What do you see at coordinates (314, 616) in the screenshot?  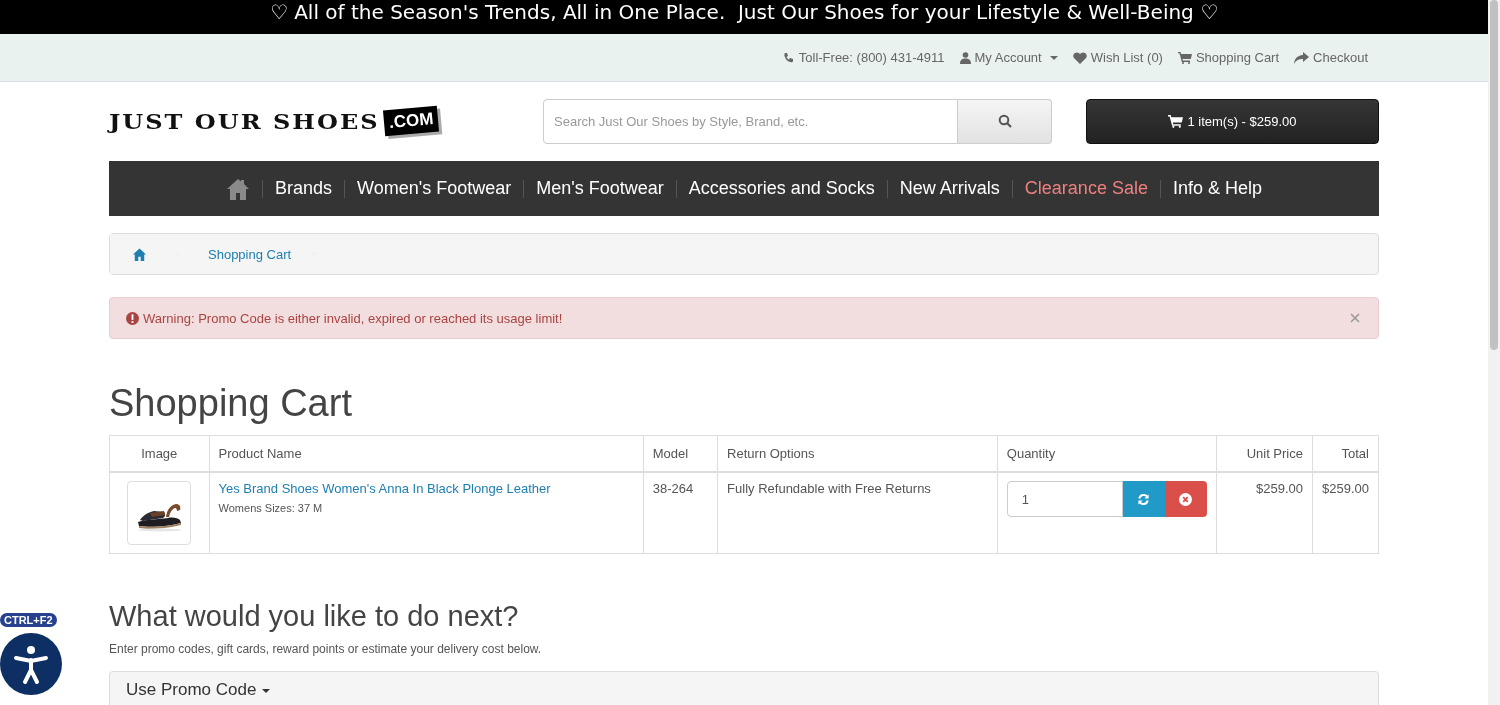 I see `section-title: What would you like to do next?` at bounding box center [314, 616].